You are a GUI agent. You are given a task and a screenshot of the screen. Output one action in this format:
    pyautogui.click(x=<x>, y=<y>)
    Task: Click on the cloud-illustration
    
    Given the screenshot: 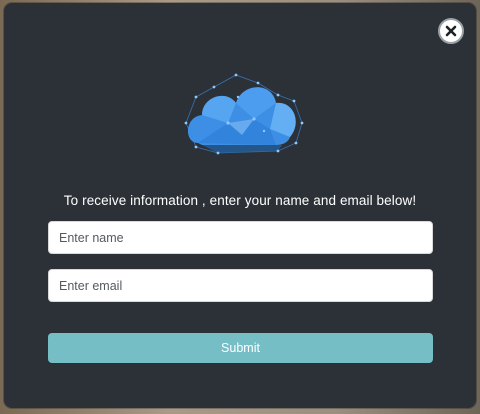 What is the action you would take?
    pyautogui.click(x=241, y=115)
    